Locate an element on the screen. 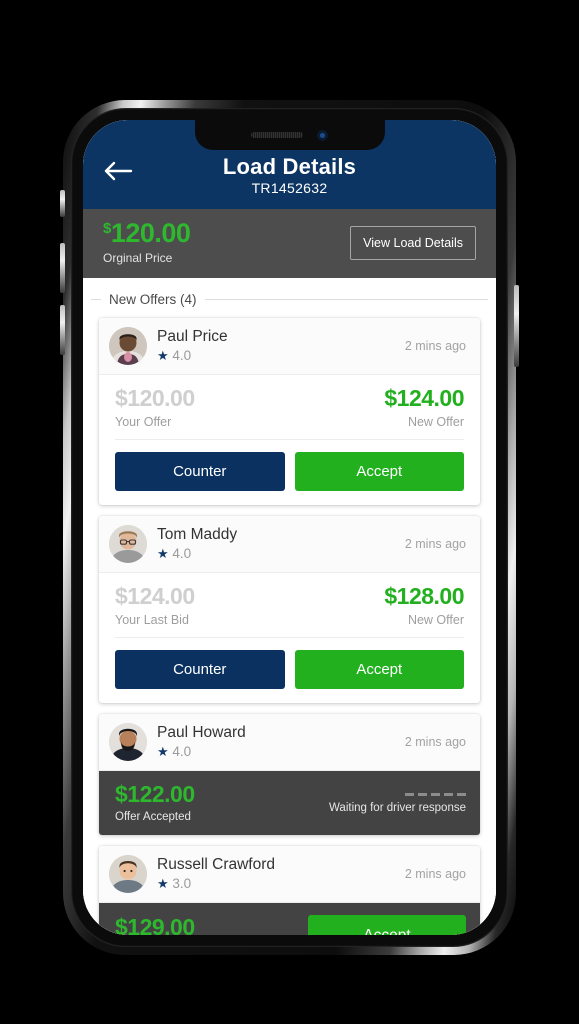 This screenshot has height=1024, width=579. new-offer-amount: $124.00 is located at coordinates (424, 398).